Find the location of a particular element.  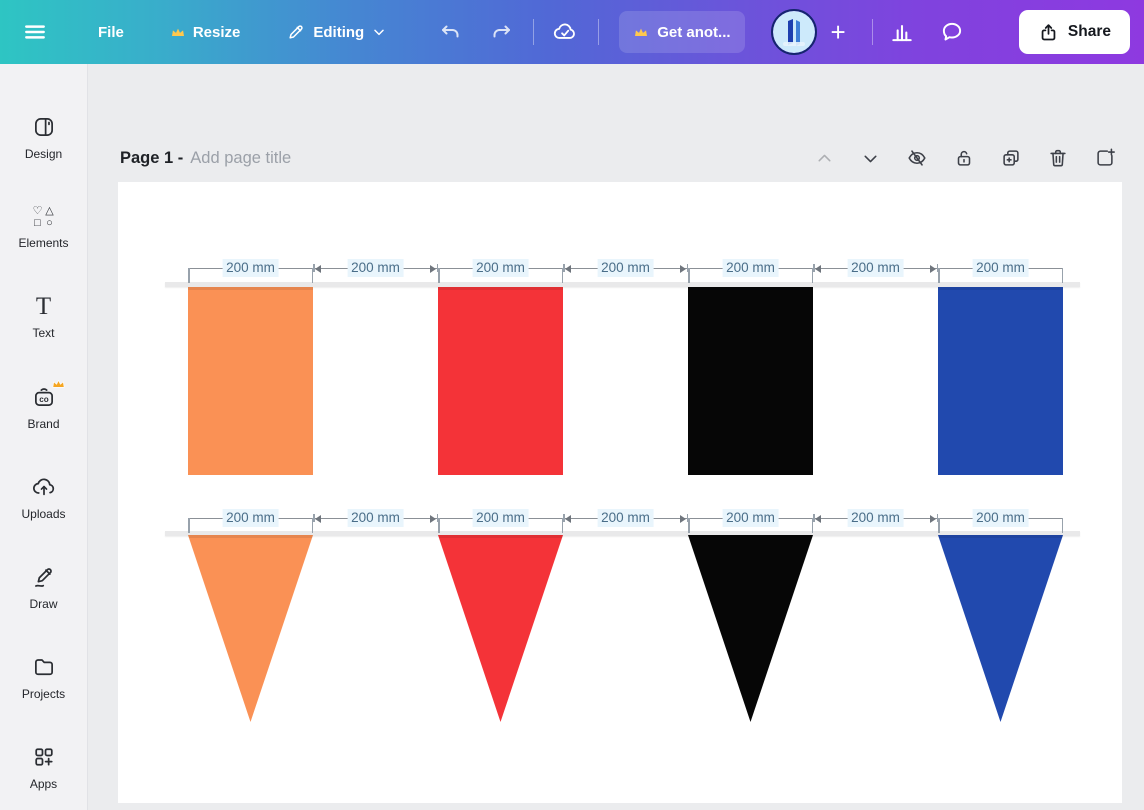

sidebar-item-projects: Projects is located at coordinates (43, 677).